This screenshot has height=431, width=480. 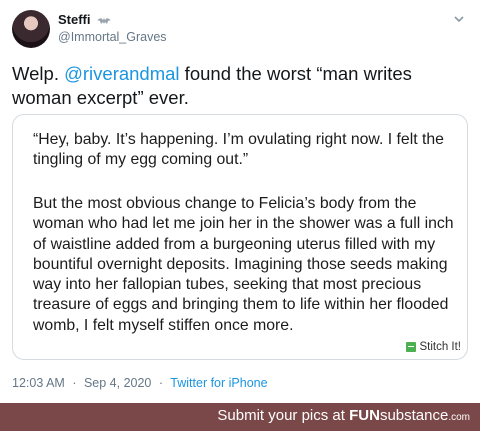 What do you see at coordinates (459, 19) in the screenshot?
I see `chevron-down-icon` at bounding box center [459, 19].